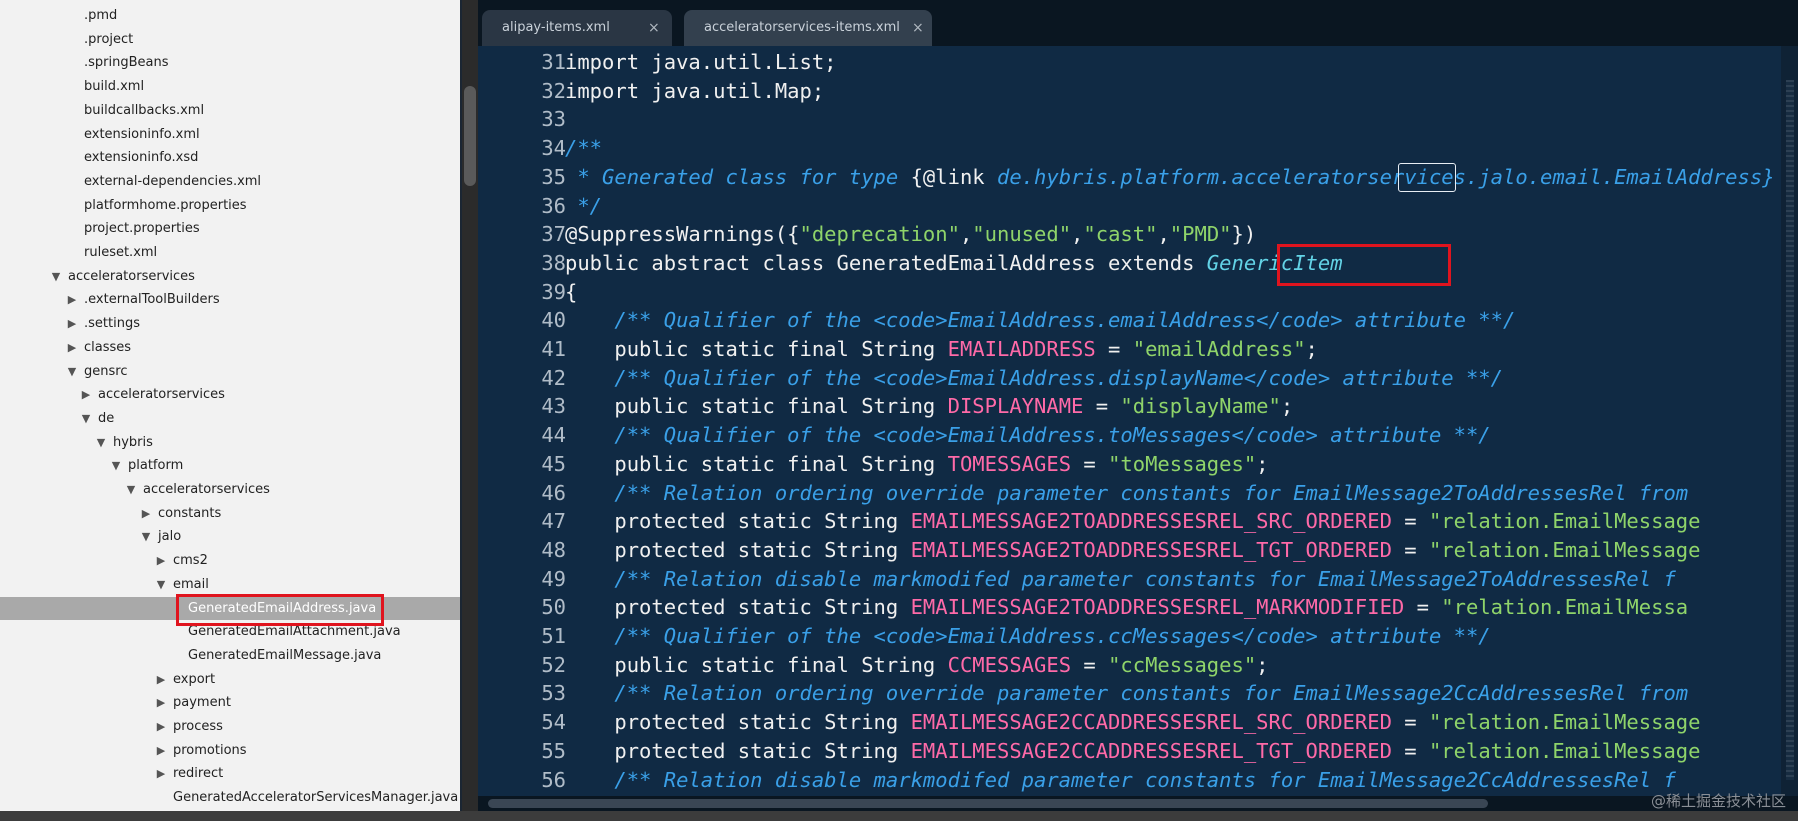 Image resolution: width=1798 pixels, height=821 pixels. Describe the element at coordinates (738, 549) in the screenshot. I see `code-token: protected static String` at that location.